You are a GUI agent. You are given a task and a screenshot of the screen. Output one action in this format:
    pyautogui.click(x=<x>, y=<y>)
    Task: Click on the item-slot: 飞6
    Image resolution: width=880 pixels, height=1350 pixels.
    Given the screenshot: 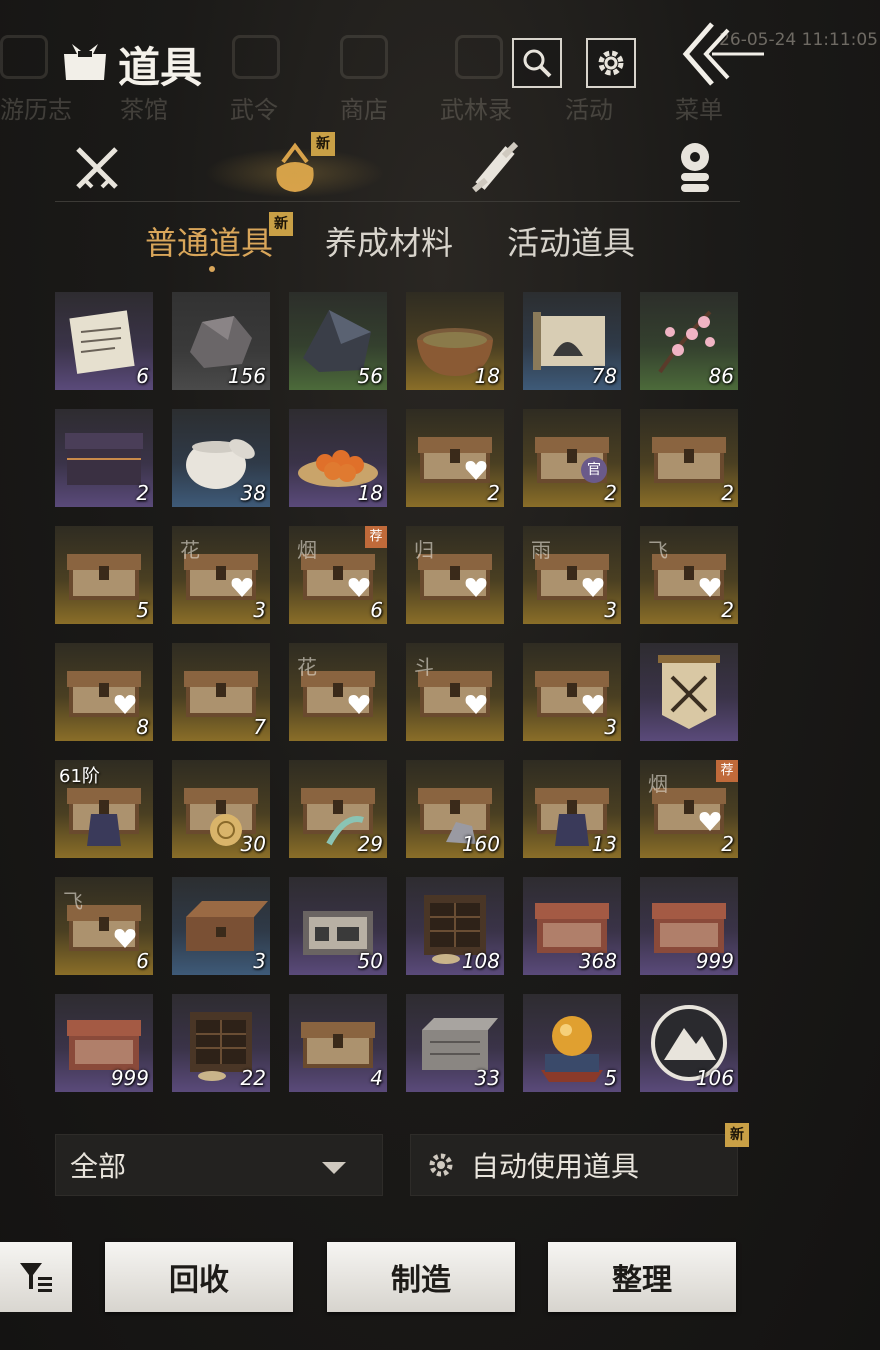 What is the action you would take?
    pyautogui.click(x=104, y=926)
    